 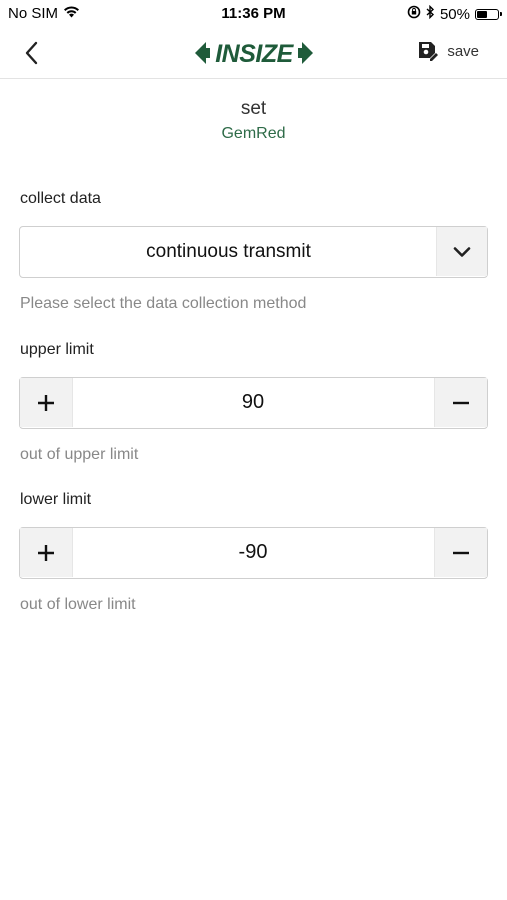 What do you see at coordinates (429, 51) in the screenshot?
I see `save-icon` at bounding box center [429, 51].